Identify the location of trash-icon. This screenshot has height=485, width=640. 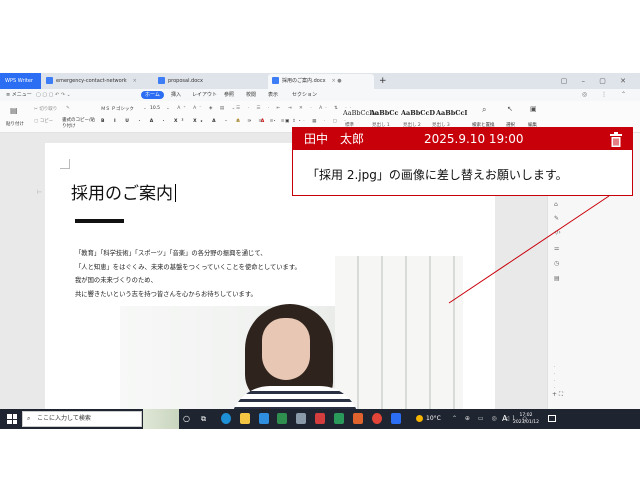
(616, 139).